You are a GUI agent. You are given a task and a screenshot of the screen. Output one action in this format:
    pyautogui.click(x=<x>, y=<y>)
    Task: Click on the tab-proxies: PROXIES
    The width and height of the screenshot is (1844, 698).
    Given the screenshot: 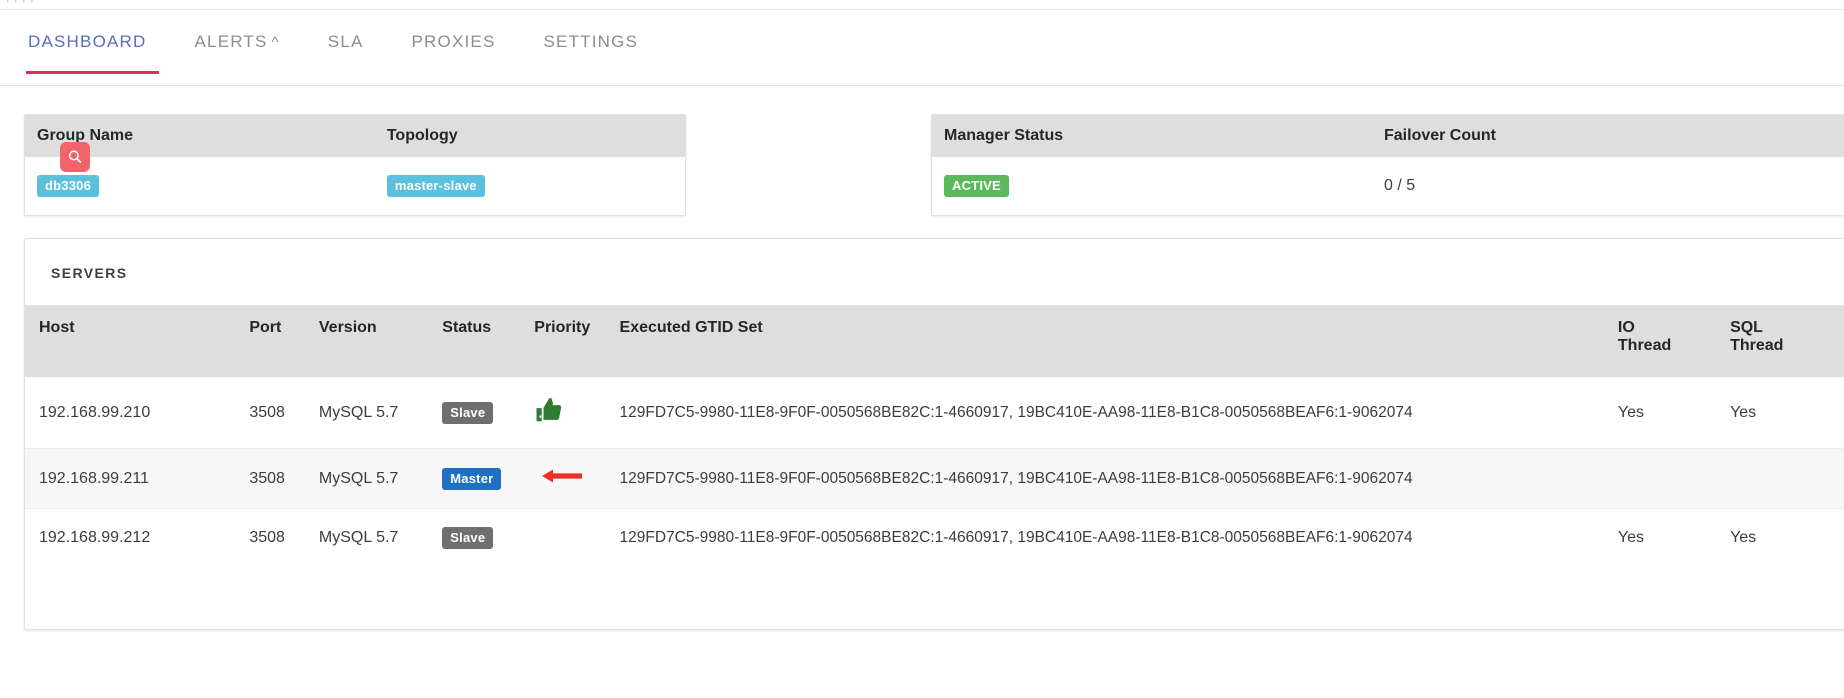 What is the action you would take?
    pyautogui.click(x=454, y=53)
    